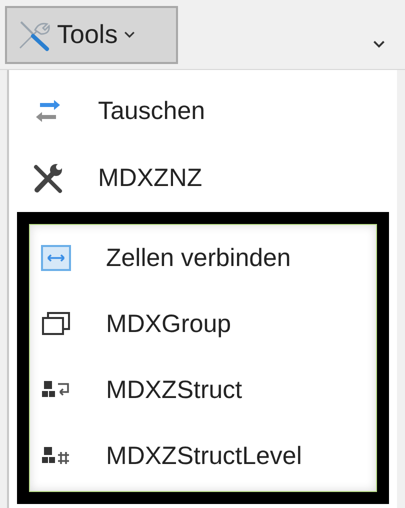 The height and width of the screenshot is (508, 405). What do you see at coordinates (129, 34) in the screenshot?
I see `caret-icon` at bounding box center [129, 34].